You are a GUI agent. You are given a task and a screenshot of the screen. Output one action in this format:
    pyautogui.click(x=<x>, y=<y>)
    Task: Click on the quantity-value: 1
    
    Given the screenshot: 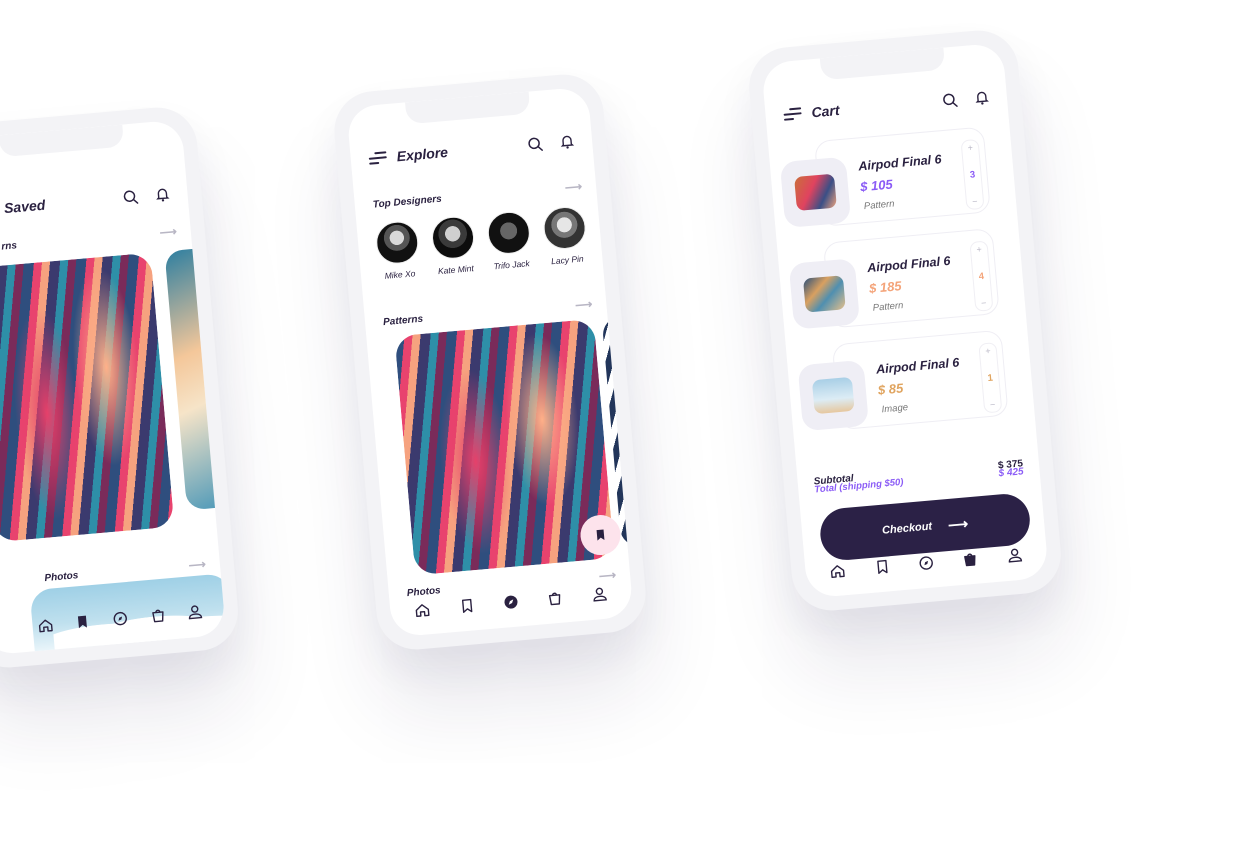 What is the action you would take?
    pyautogui.click(x=990, y=378)
    